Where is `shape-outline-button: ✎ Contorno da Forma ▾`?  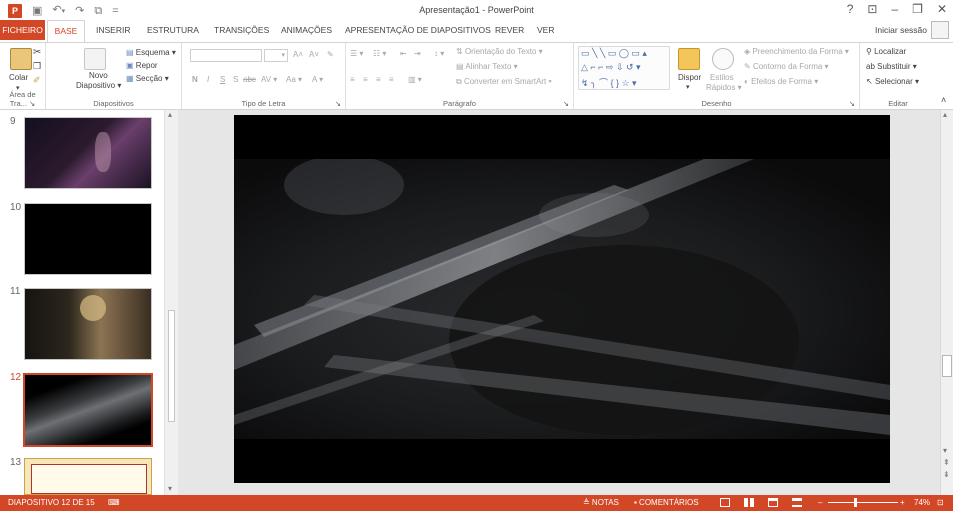 shape-outline-button: ✎ Contorno da Forma ▾ is located at coordinates (786, 66).